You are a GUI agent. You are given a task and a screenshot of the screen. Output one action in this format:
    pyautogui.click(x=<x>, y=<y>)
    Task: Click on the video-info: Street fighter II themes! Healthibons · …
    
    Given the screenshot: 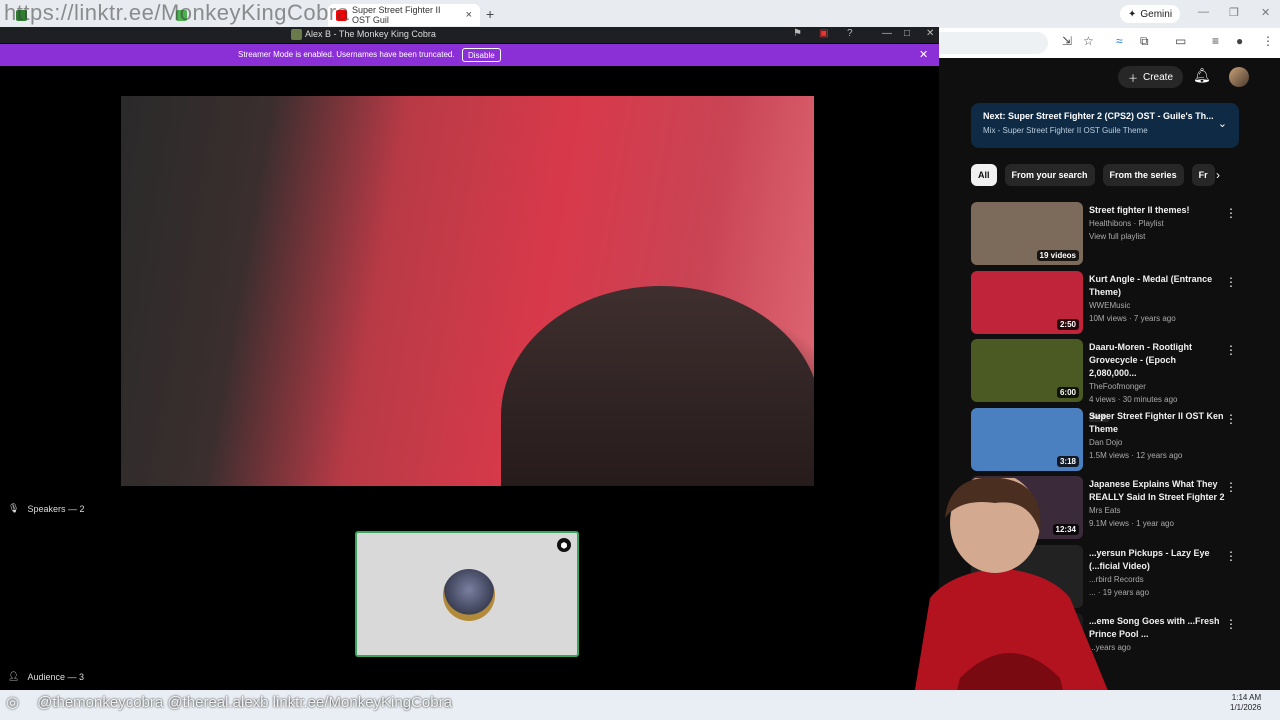 What is the action you would take?
    pyautogui.click(x=1157, y=223)
    